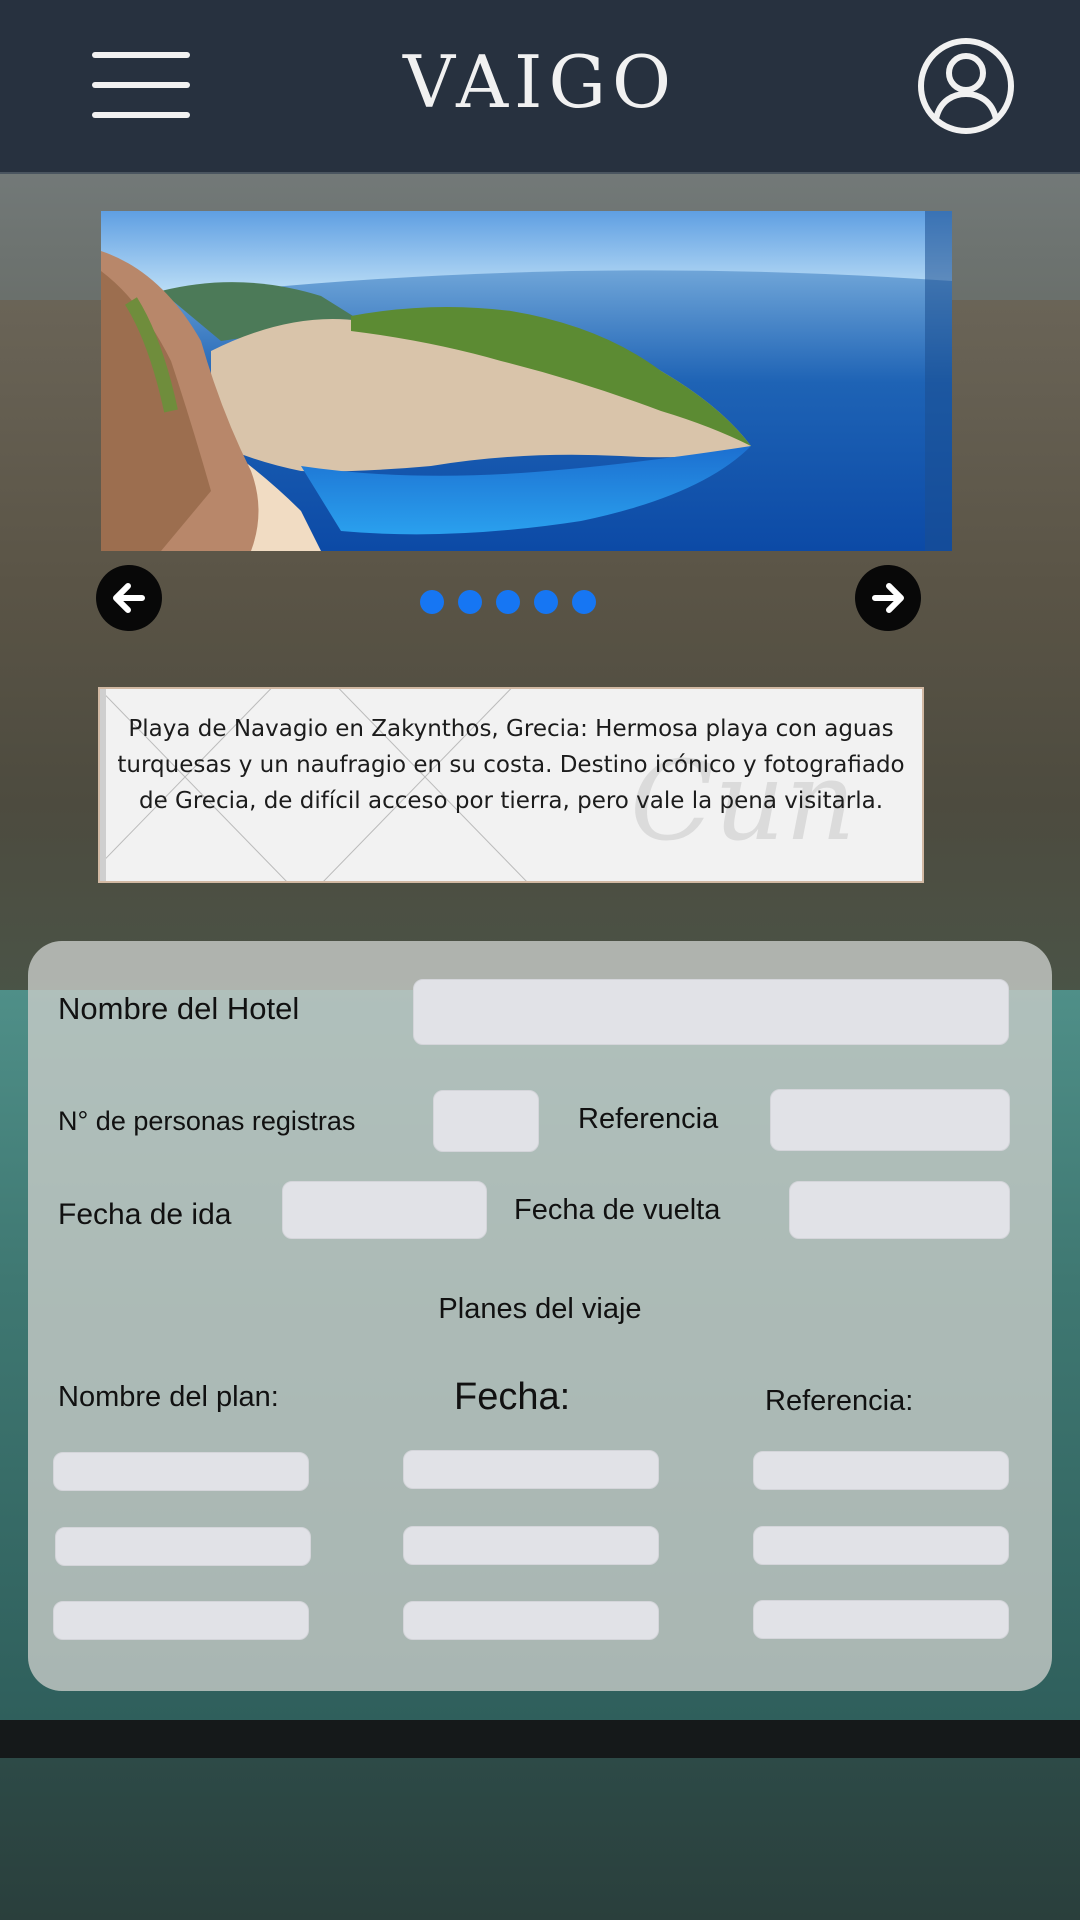 This screenshot has width=1080, height=1920. What do you see at coordinates (540, 1839) in the screenshot?
I see `background-bottom` at bounding box center [540, 1839].